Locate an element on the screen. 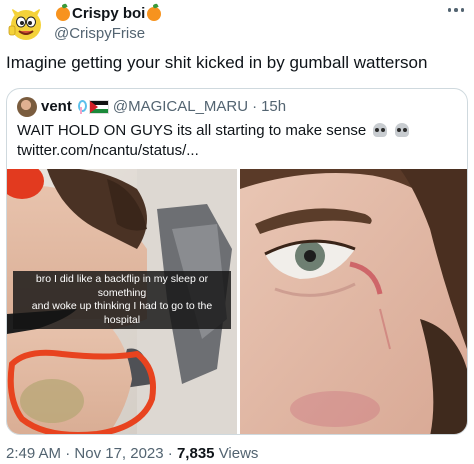 The height and width of the screenshot is (464, 474). views-count: 7,835 is located at coordinates (196, 453).